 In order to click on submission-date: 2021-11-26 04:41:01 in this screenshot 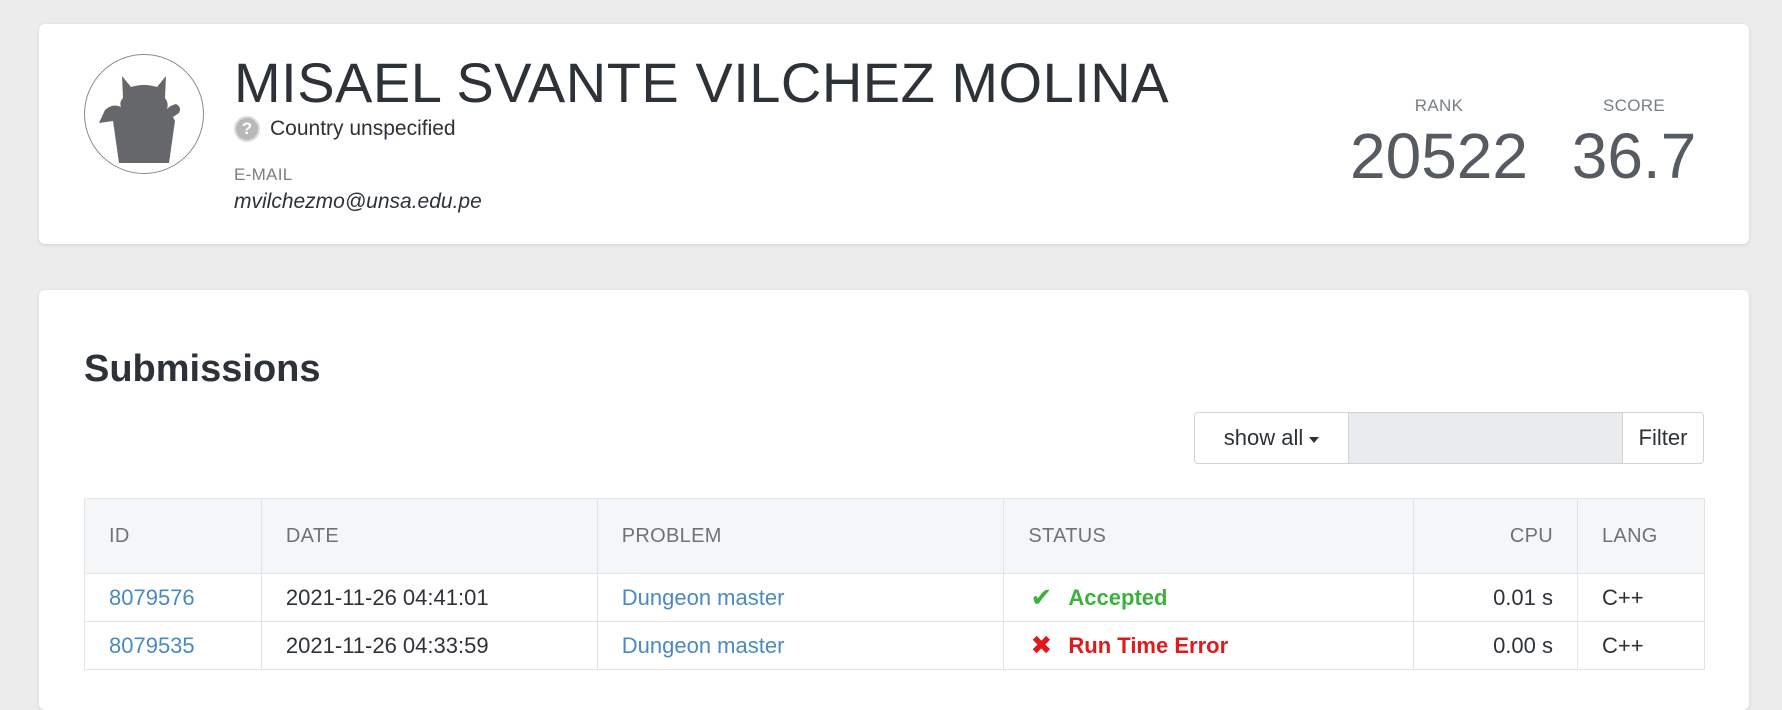, I will do `click(429, 597)`.